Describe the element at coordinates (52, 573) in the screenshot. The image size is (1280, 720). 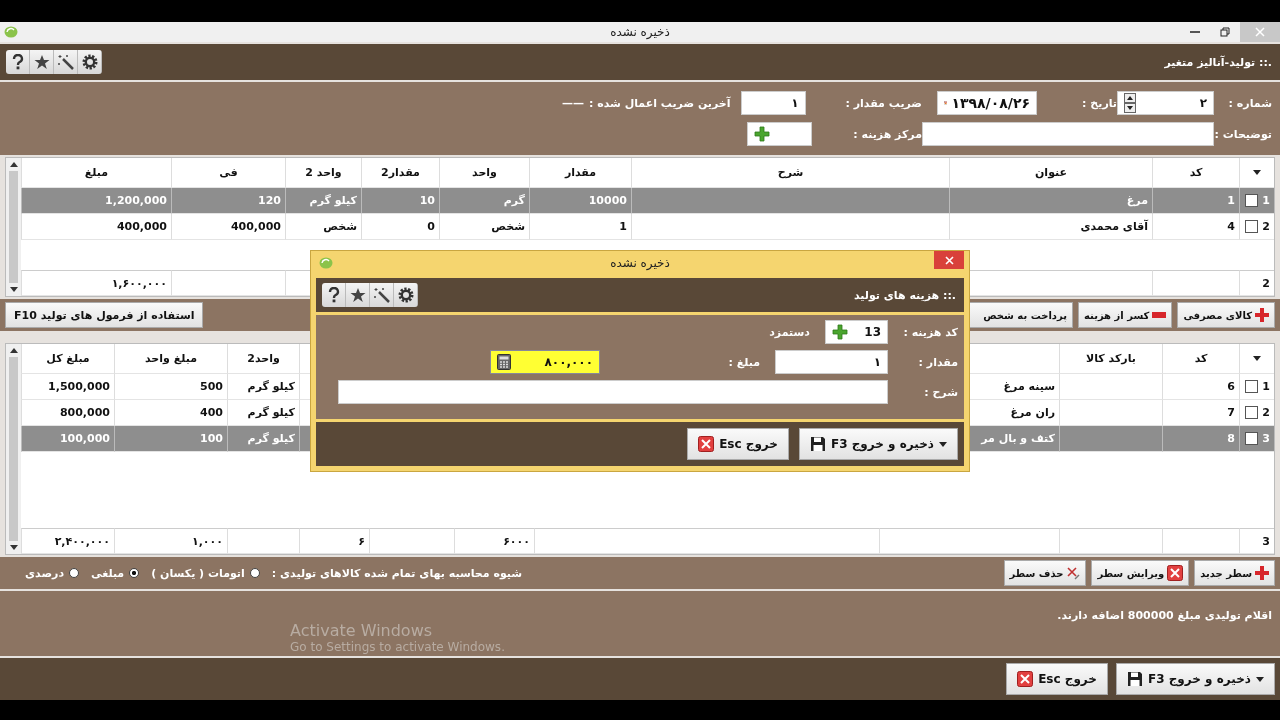
I see `radio-option: درصدی` at that location.